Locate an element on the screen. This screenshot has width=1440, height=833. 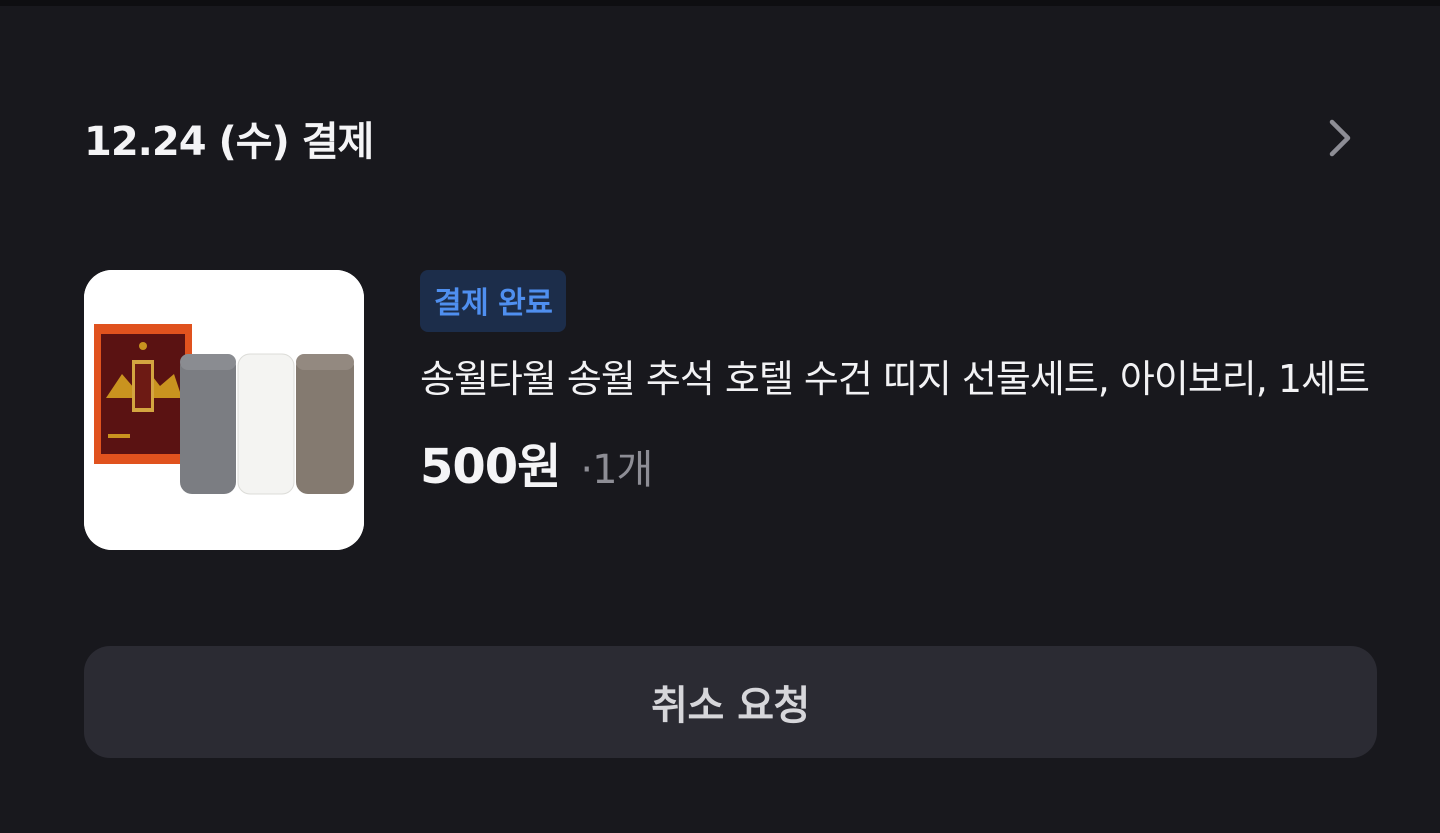
product-thumbnail is located at coordinates (224, 410).